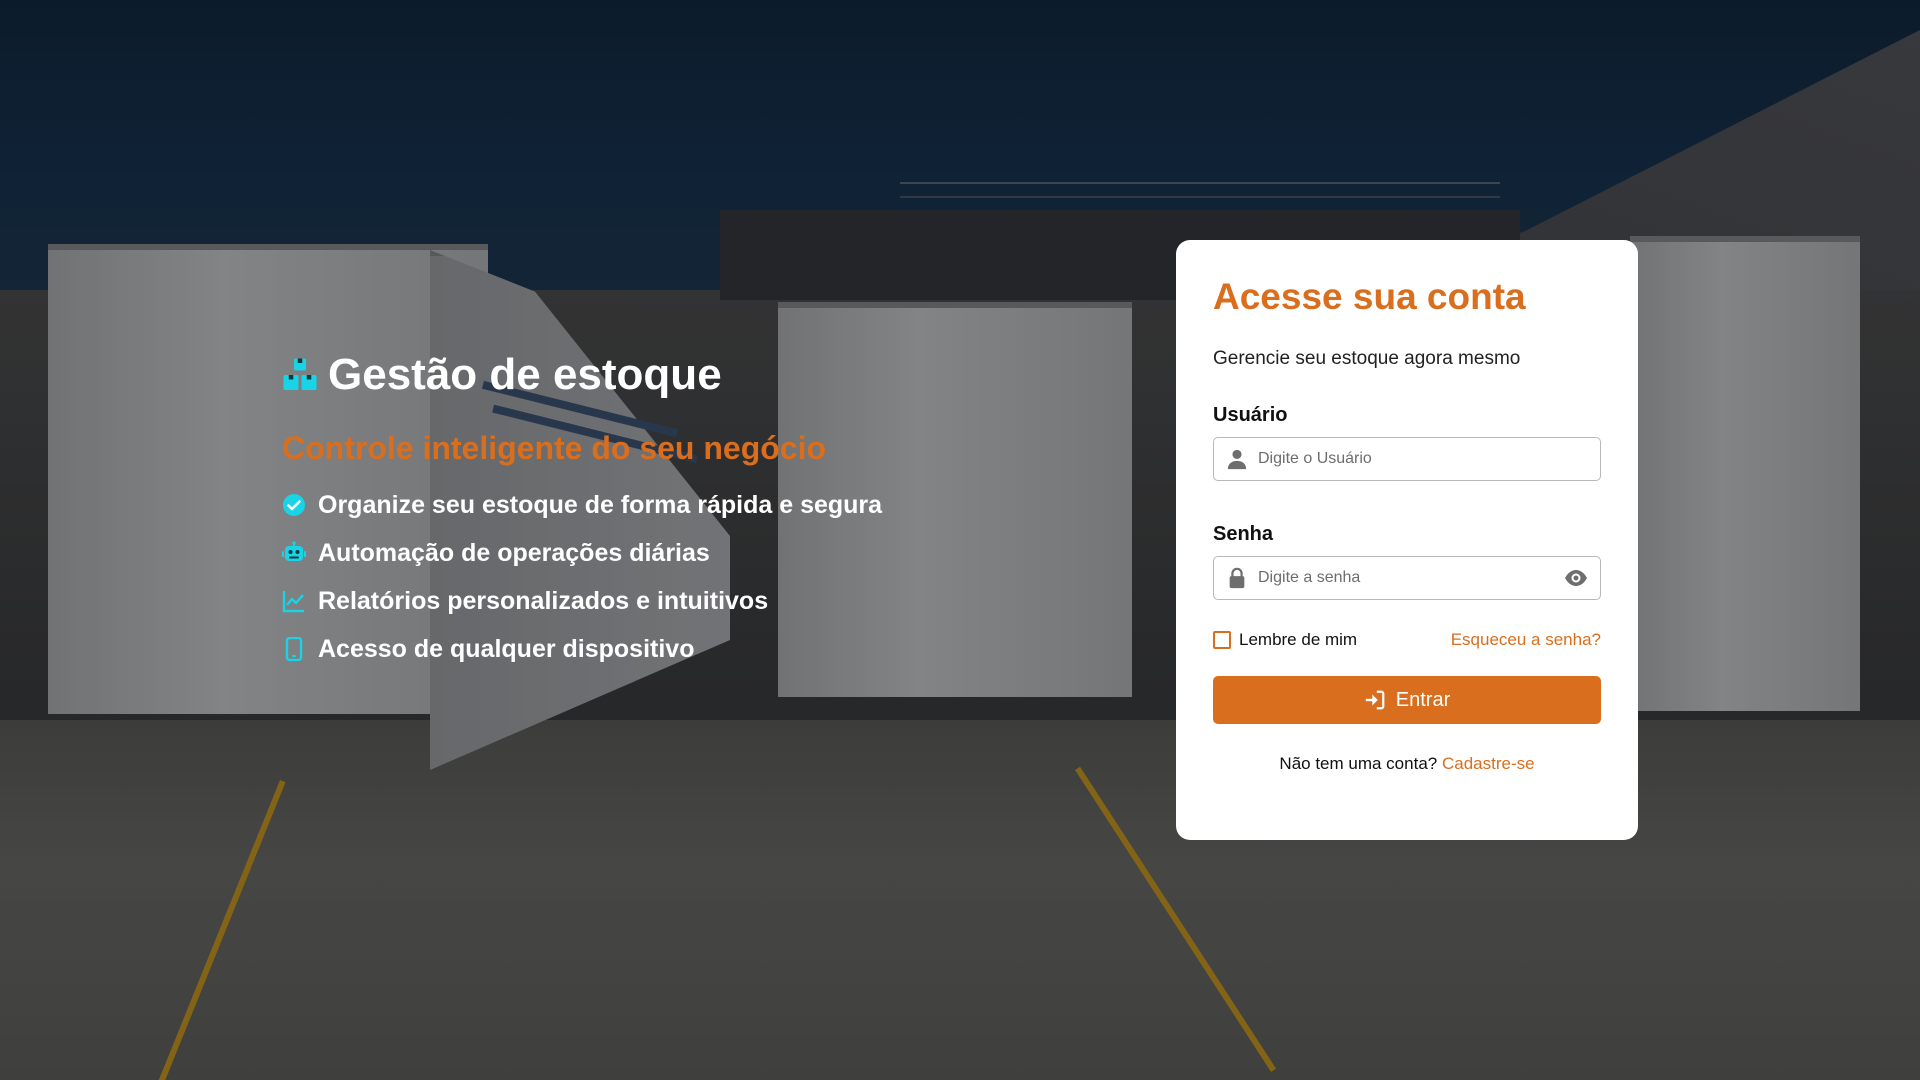 The width and height of the screenshot is (1920, 1080). I want to click on remember-me-checkbox: Lembre de mim, so click(1285, 640).